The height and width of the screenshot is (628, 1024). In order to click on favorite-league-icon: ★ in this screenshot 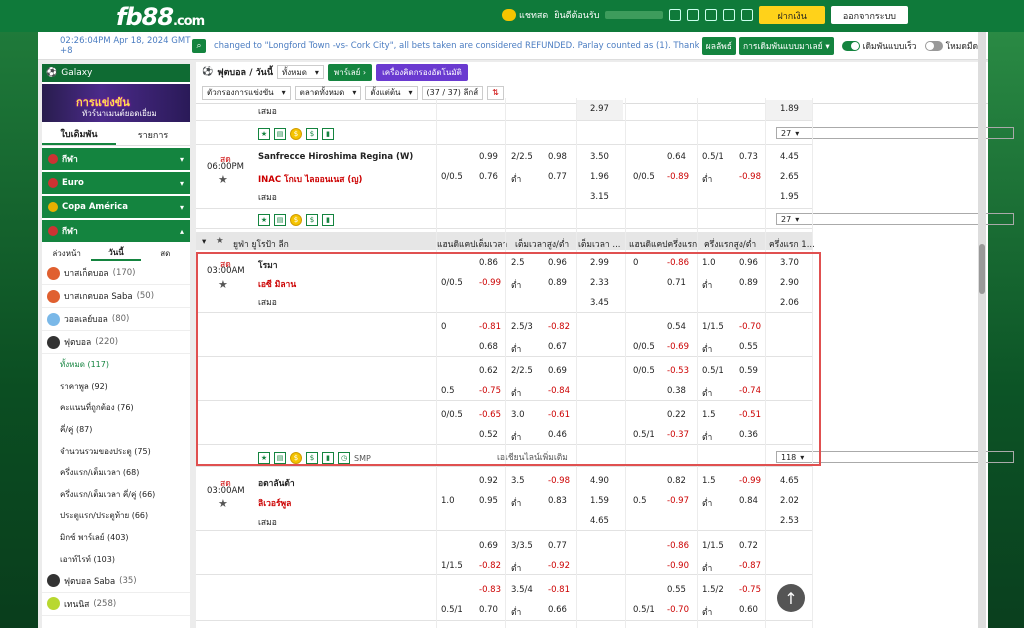, I will do `click(220, 241)`.